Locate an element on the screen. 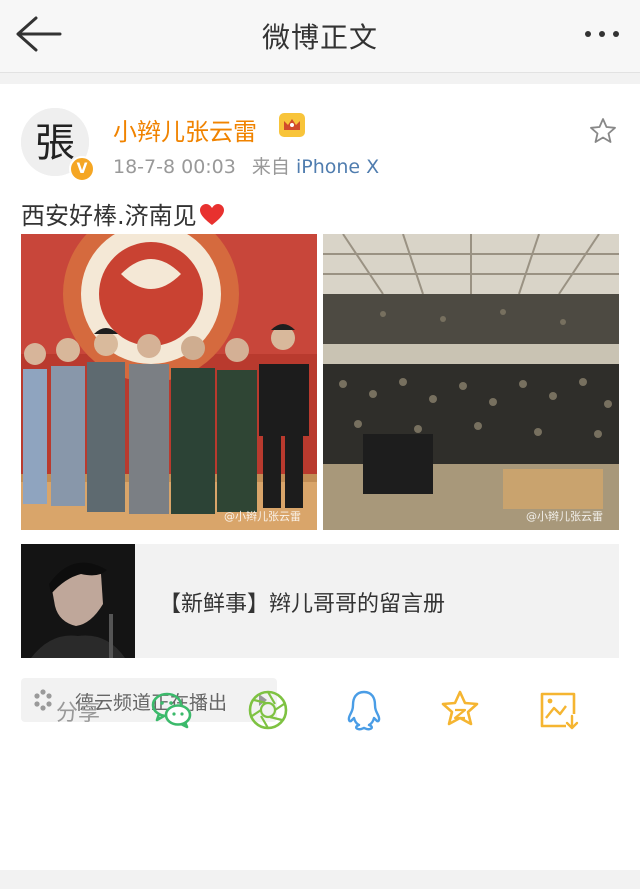 This screenshot has width=640, height=889. favorite-share-icon is located at coordinates (460, 710).